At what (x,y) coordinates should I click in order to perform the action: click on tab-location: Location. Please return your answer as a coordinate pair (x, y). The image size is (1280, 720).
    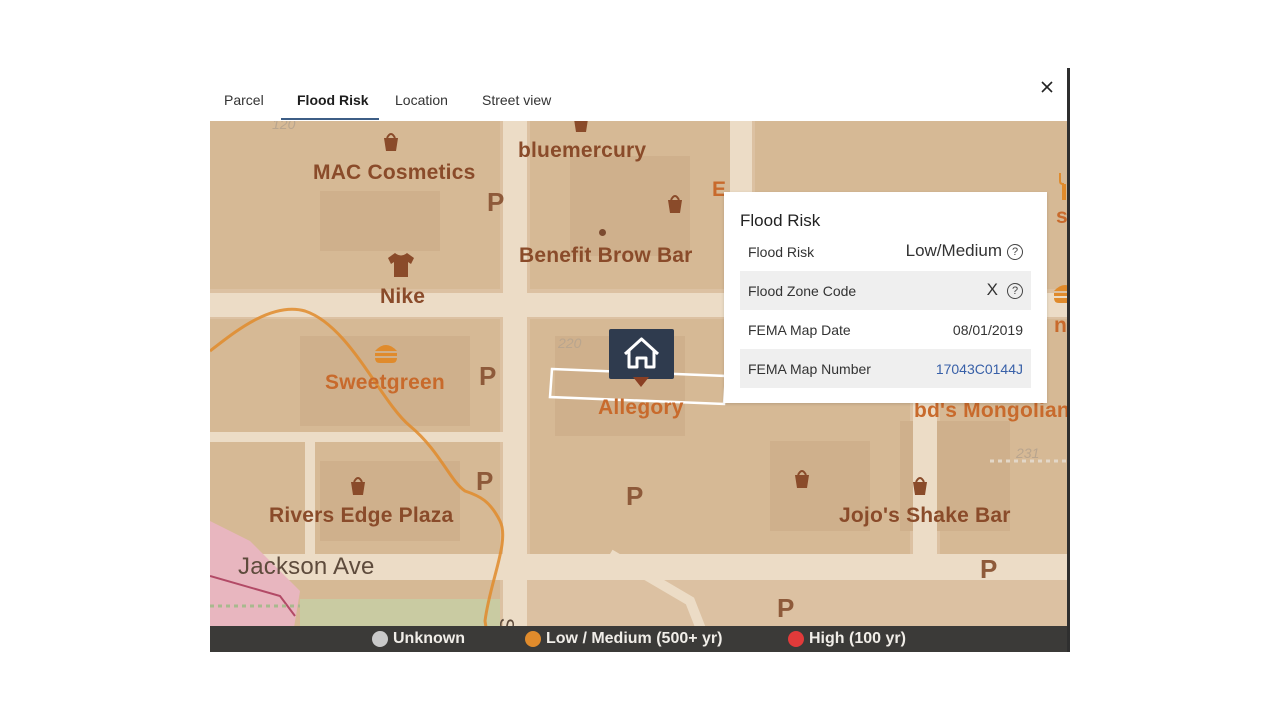
    Looking at the image, I should click on (421, 100).